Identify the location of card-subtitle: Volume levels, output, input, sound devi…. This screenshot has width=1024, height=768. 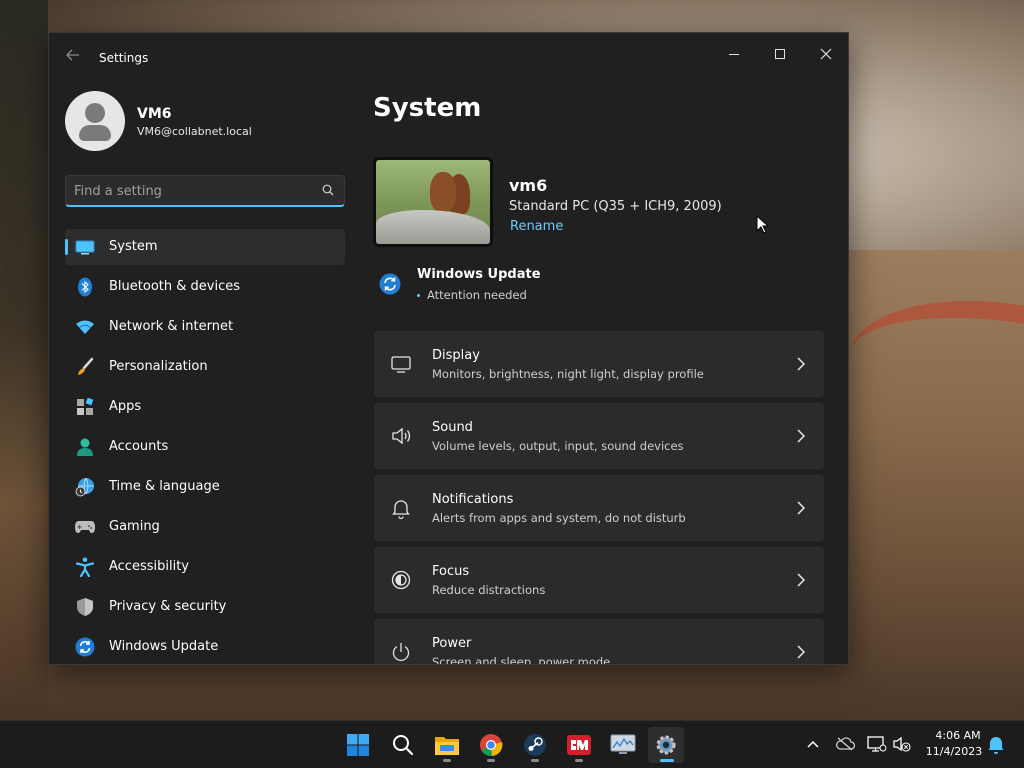
(558, 446).